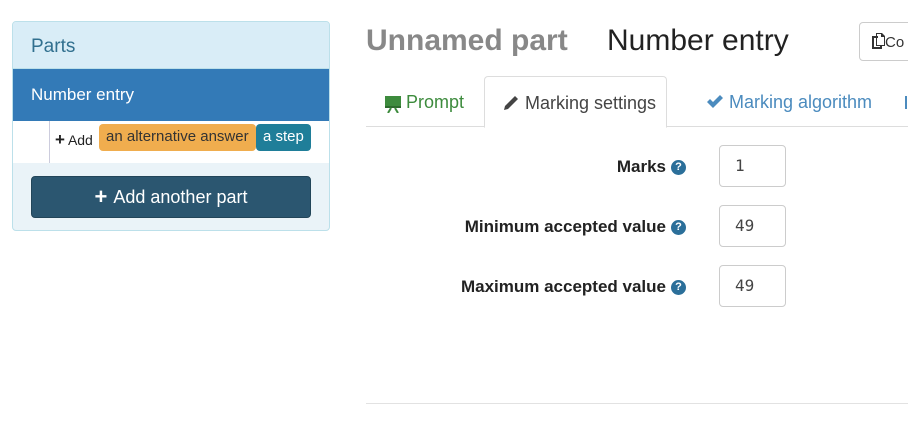 Image resolution: width=908 pixels, height=424 pixels. I want to click on tab-overflow-partial, so click(905, 101).